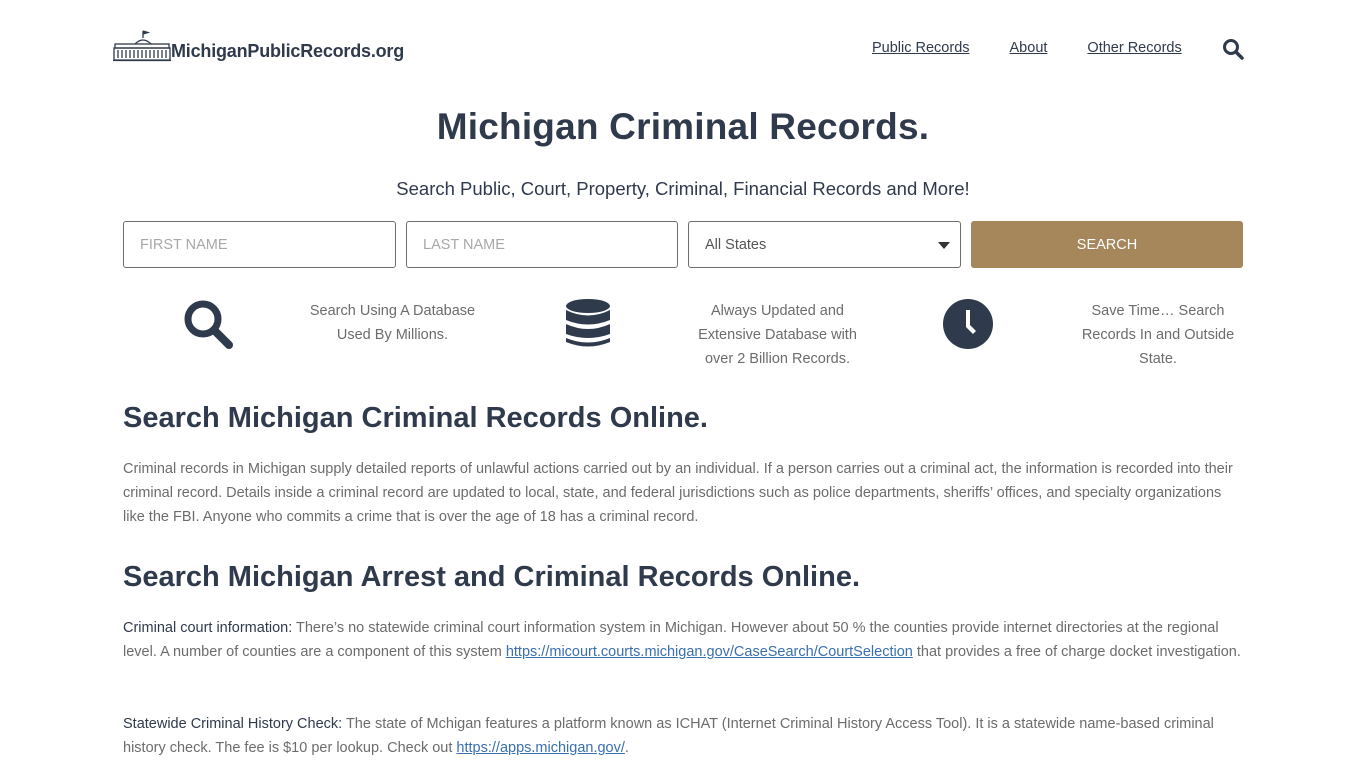 The height and width of the screenshot is (768, 1366). I want to click on state-select-value: All States, so click(736, 245).